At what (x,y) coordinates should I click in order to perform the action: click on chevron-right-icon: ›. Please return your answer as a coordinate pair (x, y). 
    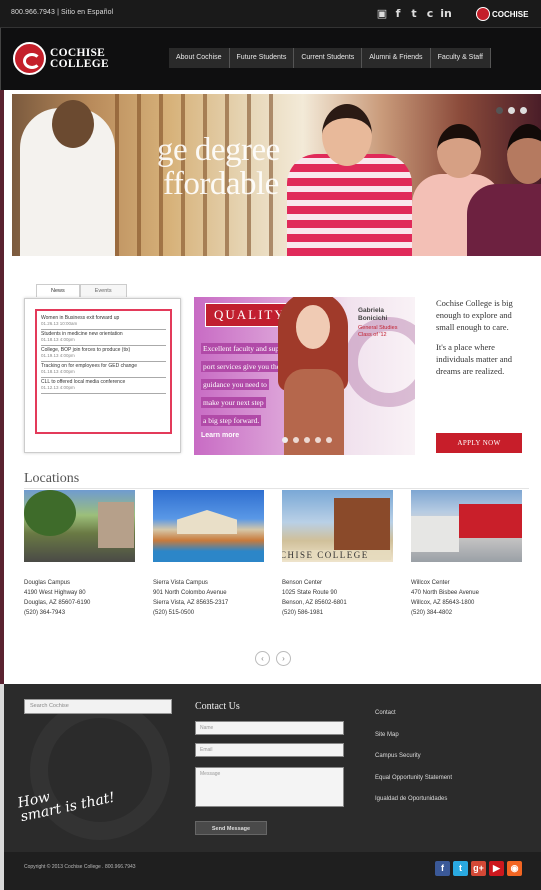
    Looking at the image, I should click on (283, 658).